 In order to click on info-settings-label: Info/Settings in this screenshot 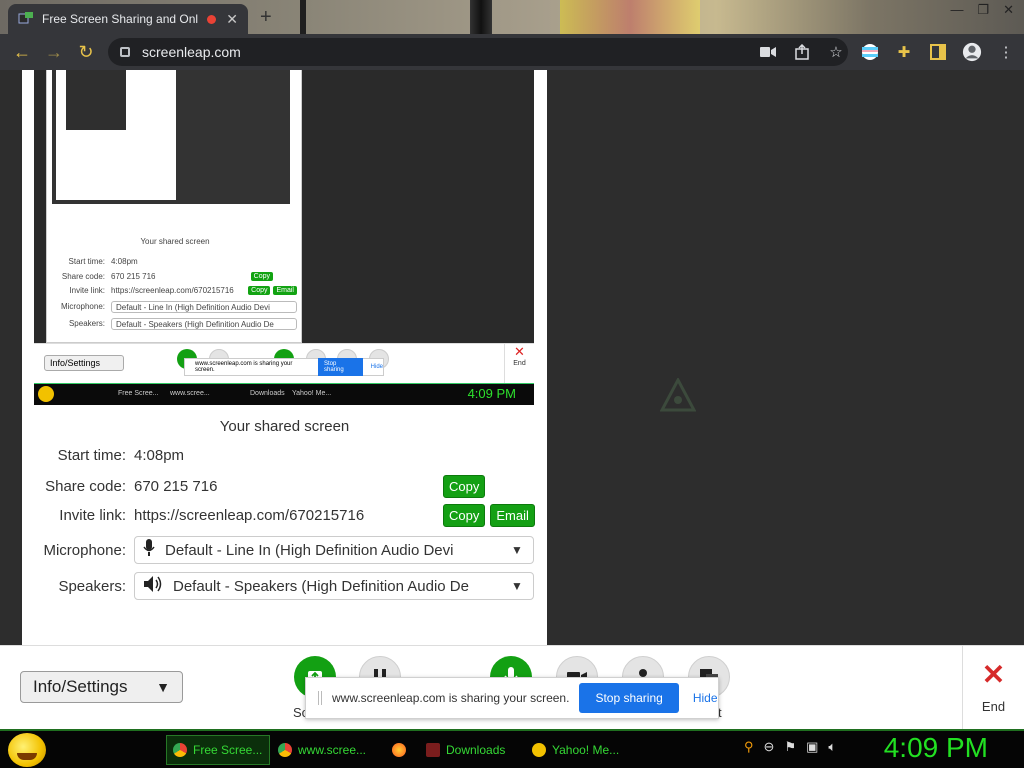, I will do `click(80, 686)`.